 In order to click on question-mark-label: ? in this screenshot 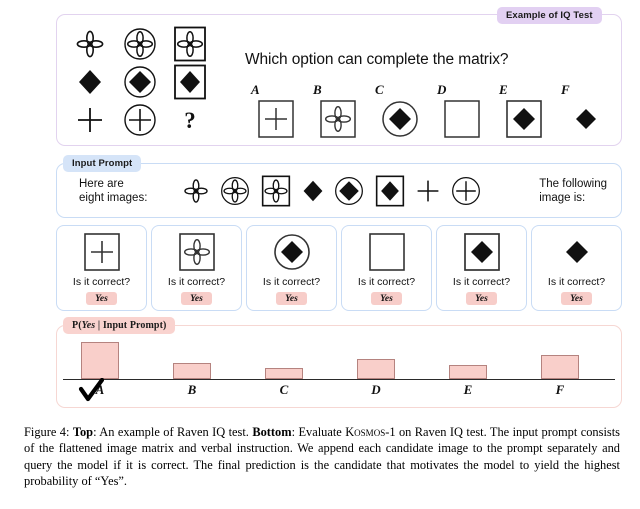, I will do `click(190, 120)`.